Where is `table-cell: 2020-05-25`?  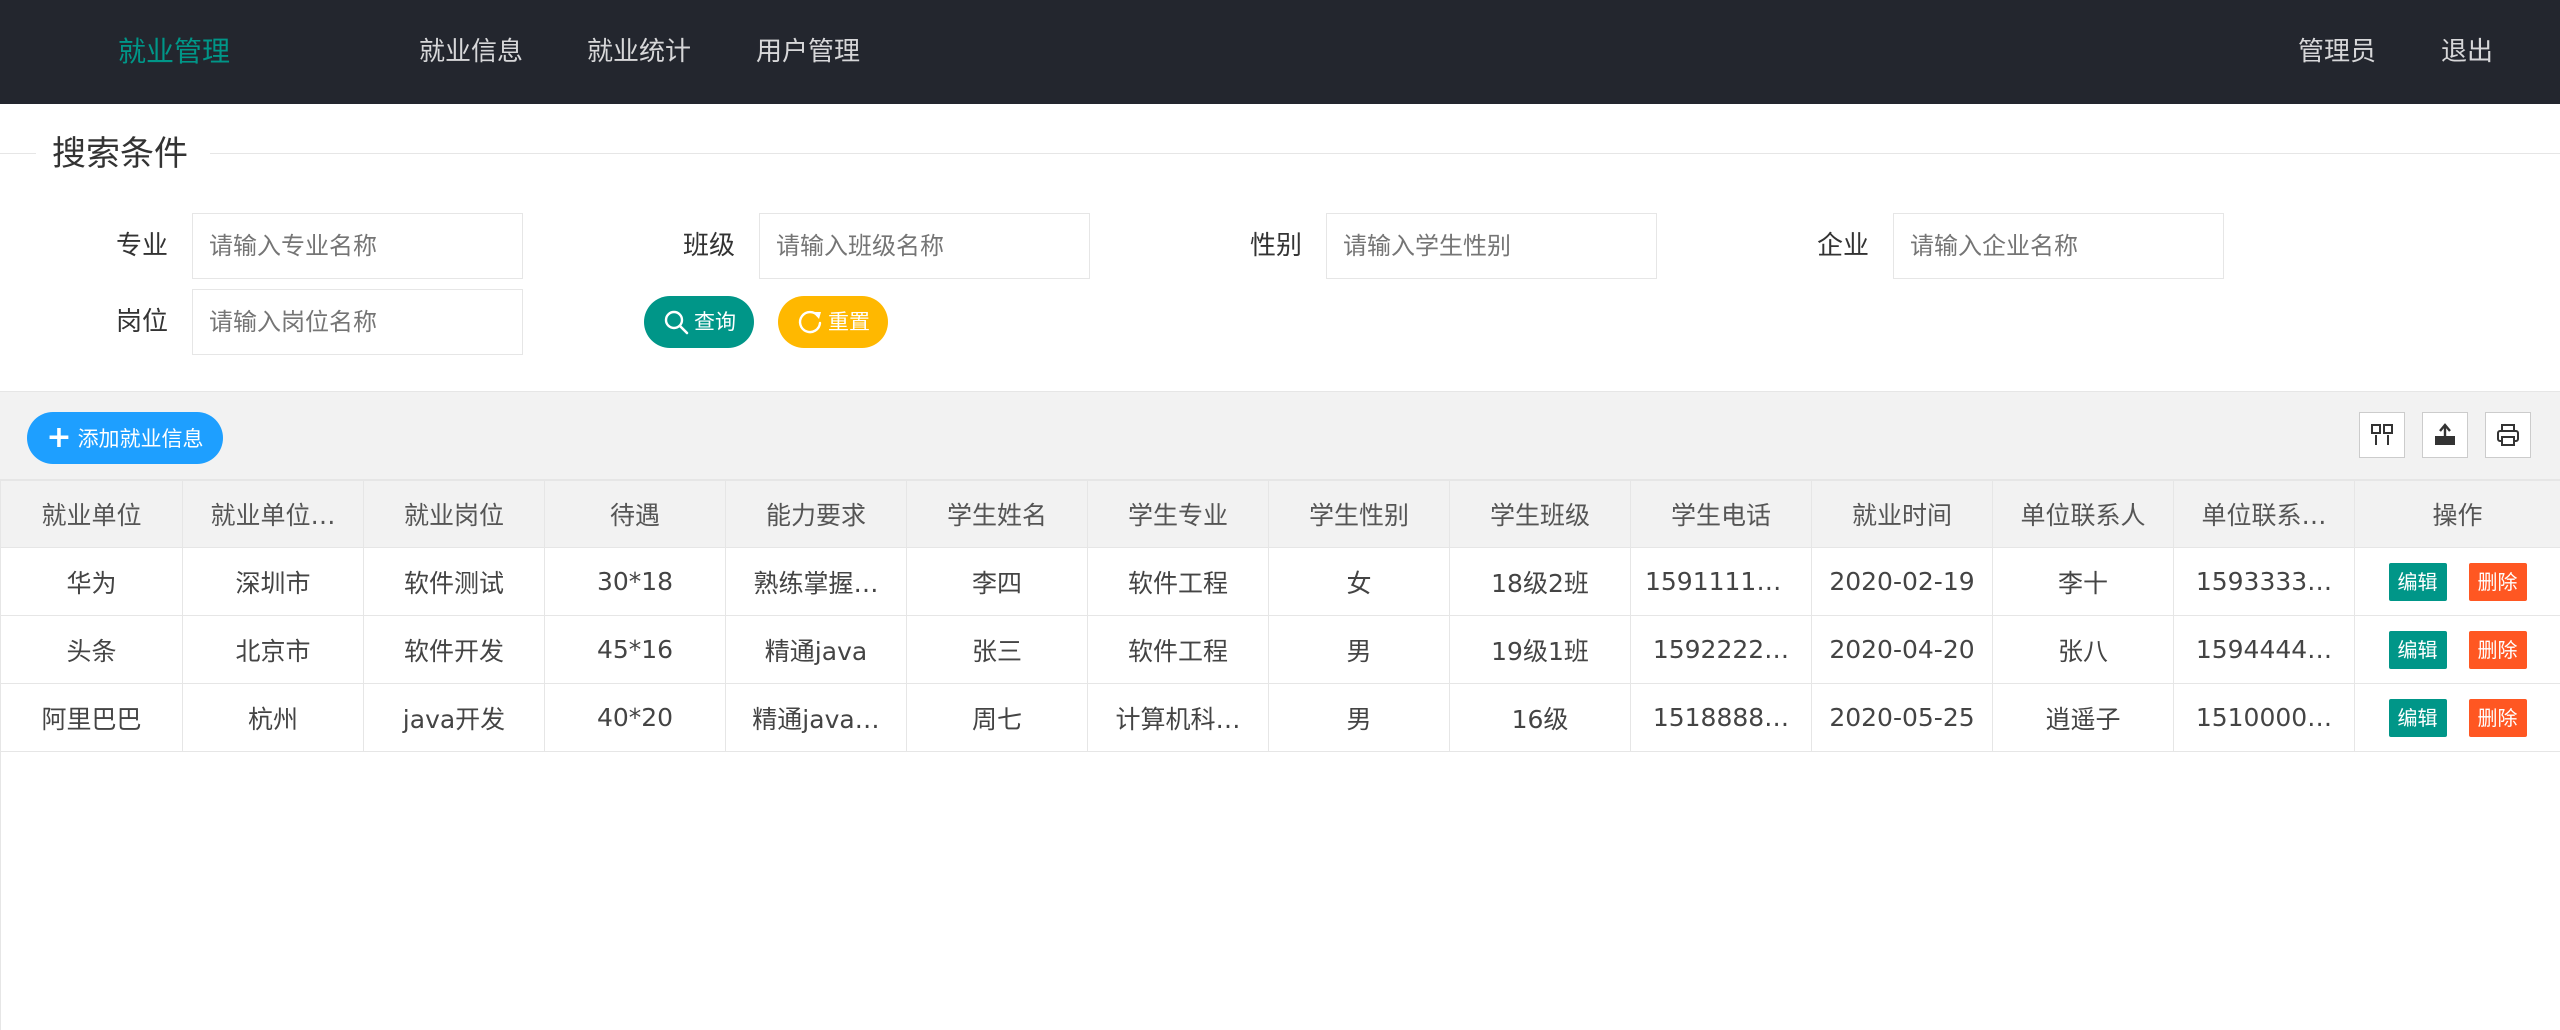 table-cell: 2020-05-25 is located at coordinates (1902, 717).